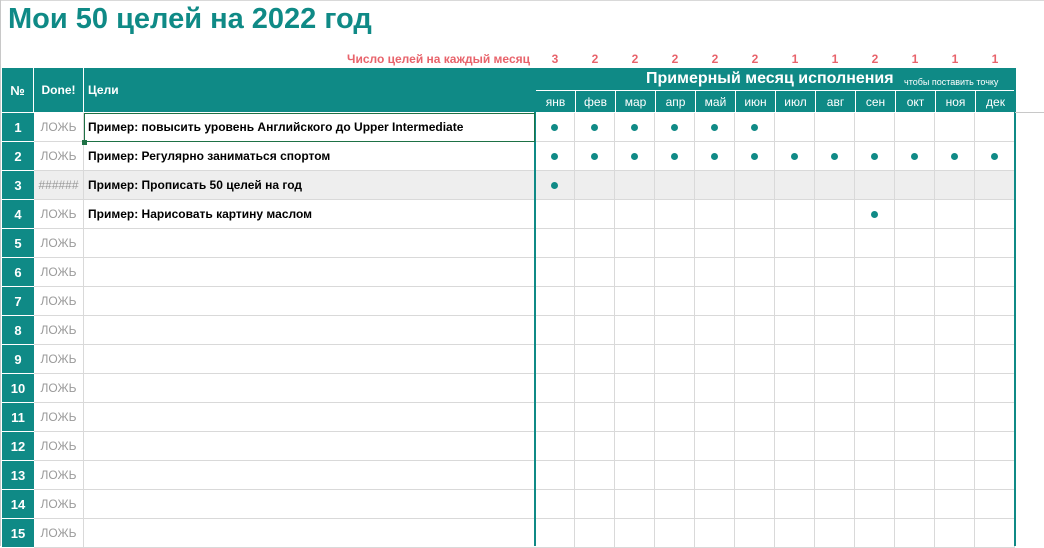  What do you see at coordinates (59, 90) in the screenshot?
I see `column-header-done: Done!` at bounding box center [59, 90].